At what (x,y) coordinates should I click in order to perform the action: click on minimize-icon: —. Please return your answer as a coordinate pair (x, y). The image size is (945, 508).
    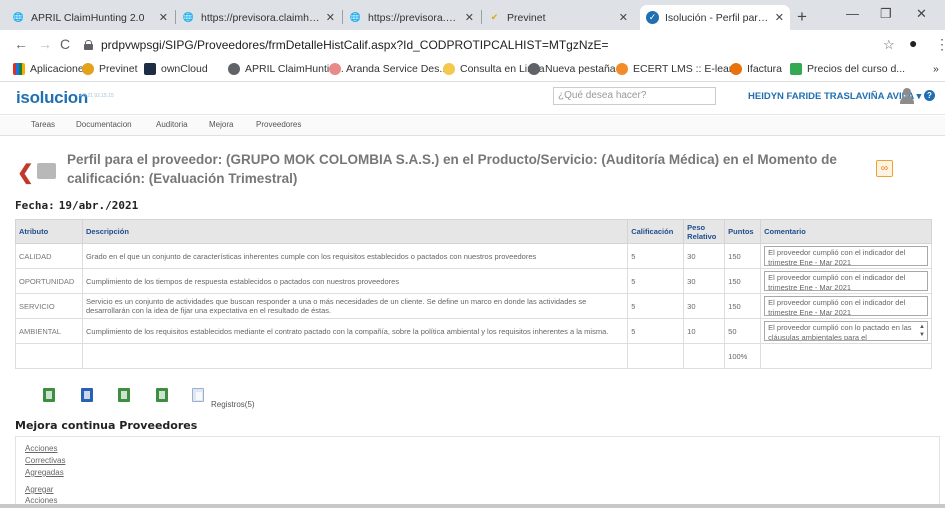
    Looking at the image, I should click on (852, 13).